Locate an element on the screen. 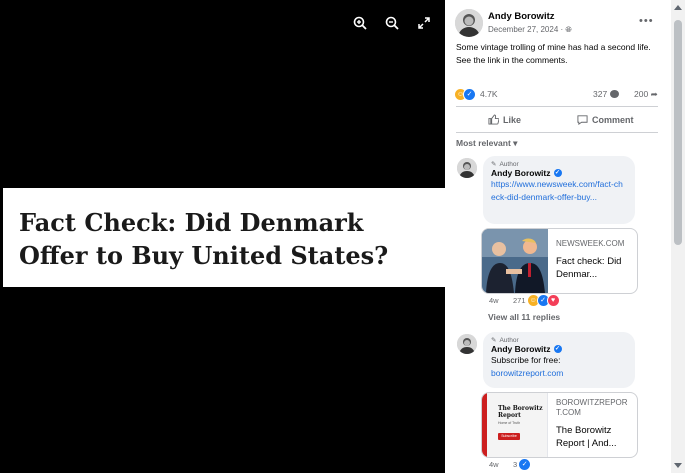 The image size is (685, 473). caret-down-icon: ▾ is located at coordinates (515, 143).